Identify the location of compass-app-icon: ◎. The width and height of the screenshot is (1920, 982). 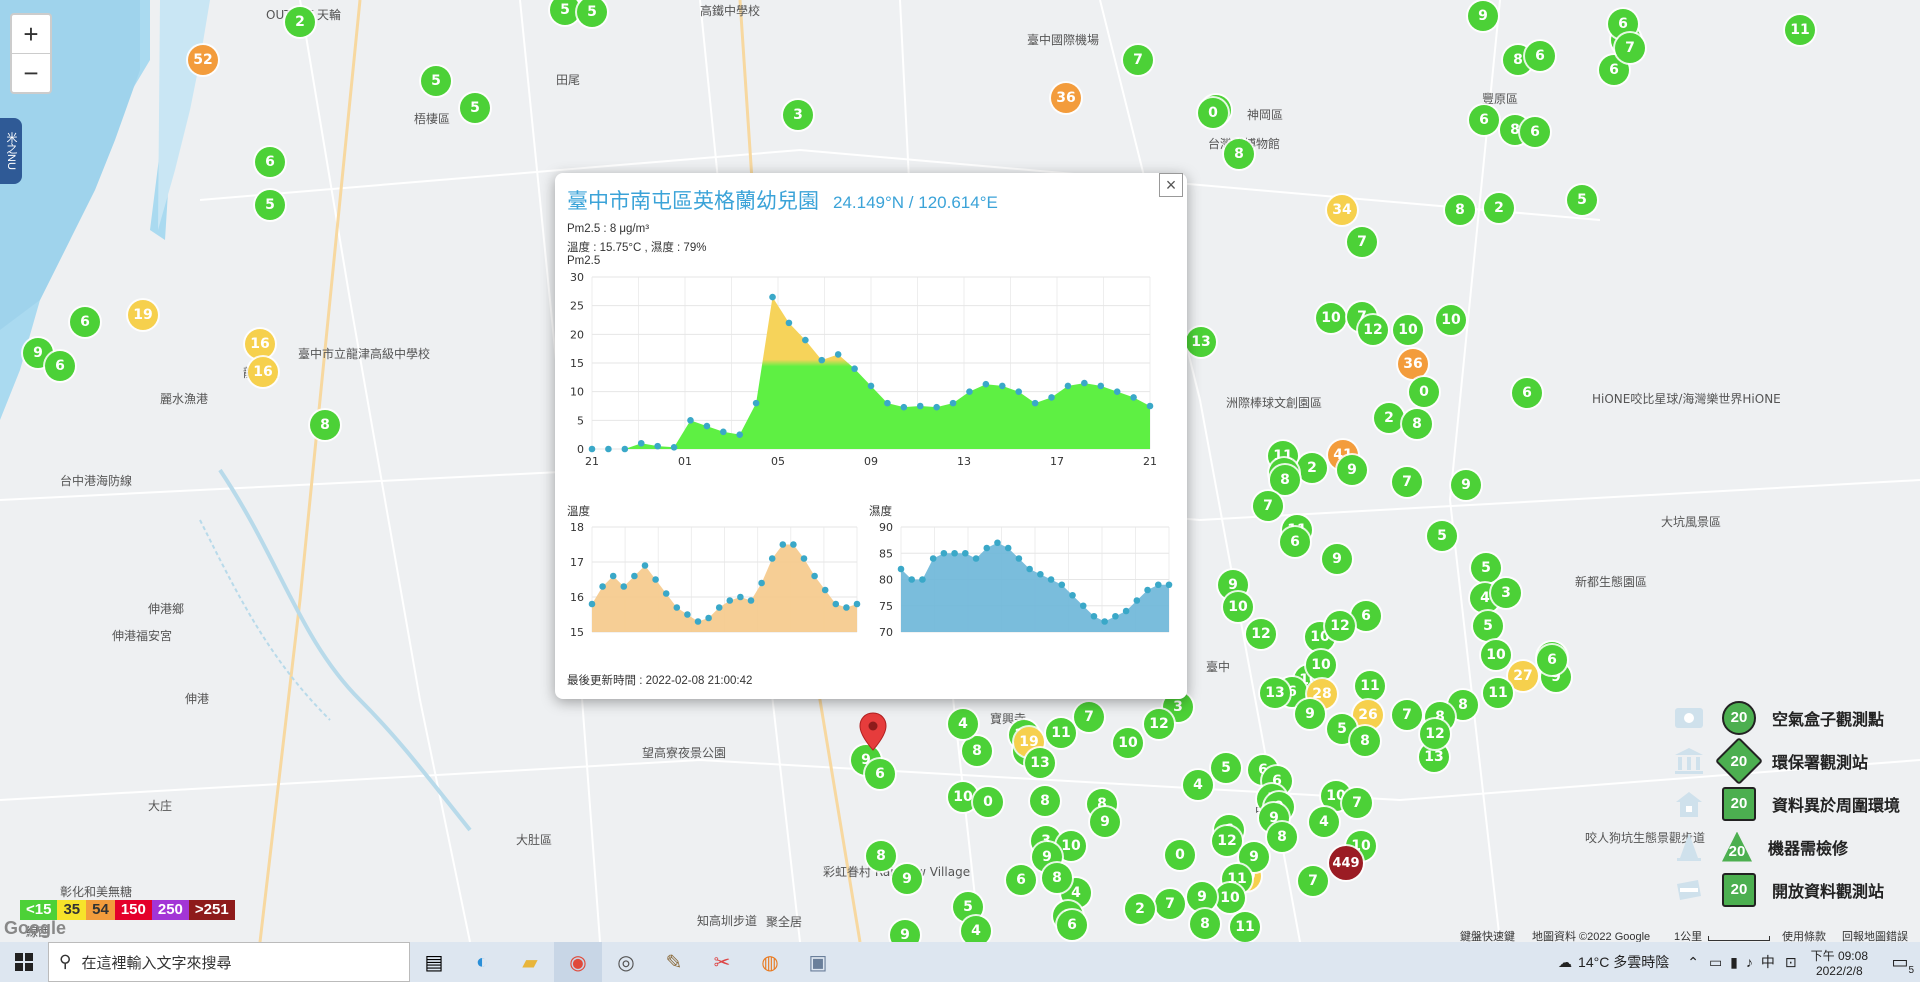
(626, 962).